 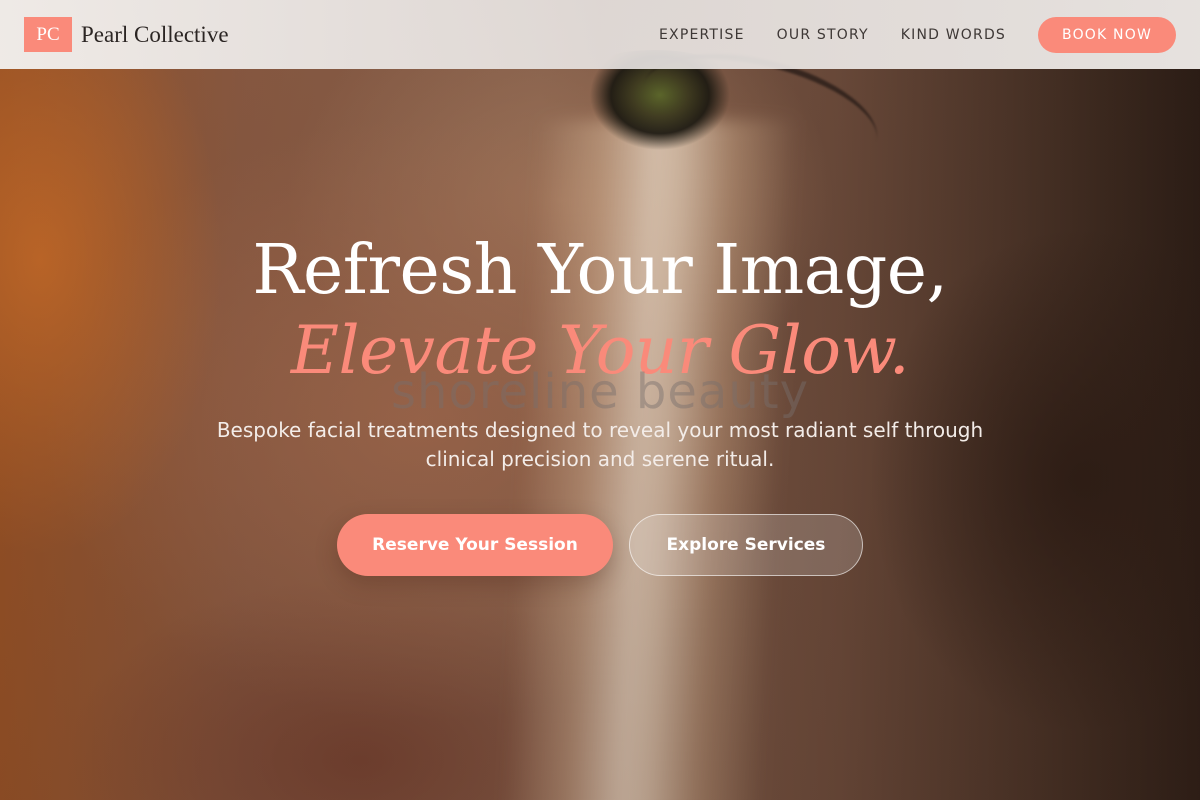 I want to click on nav-link-kind-words: KIND WORDS, so click(x=953, y=35).